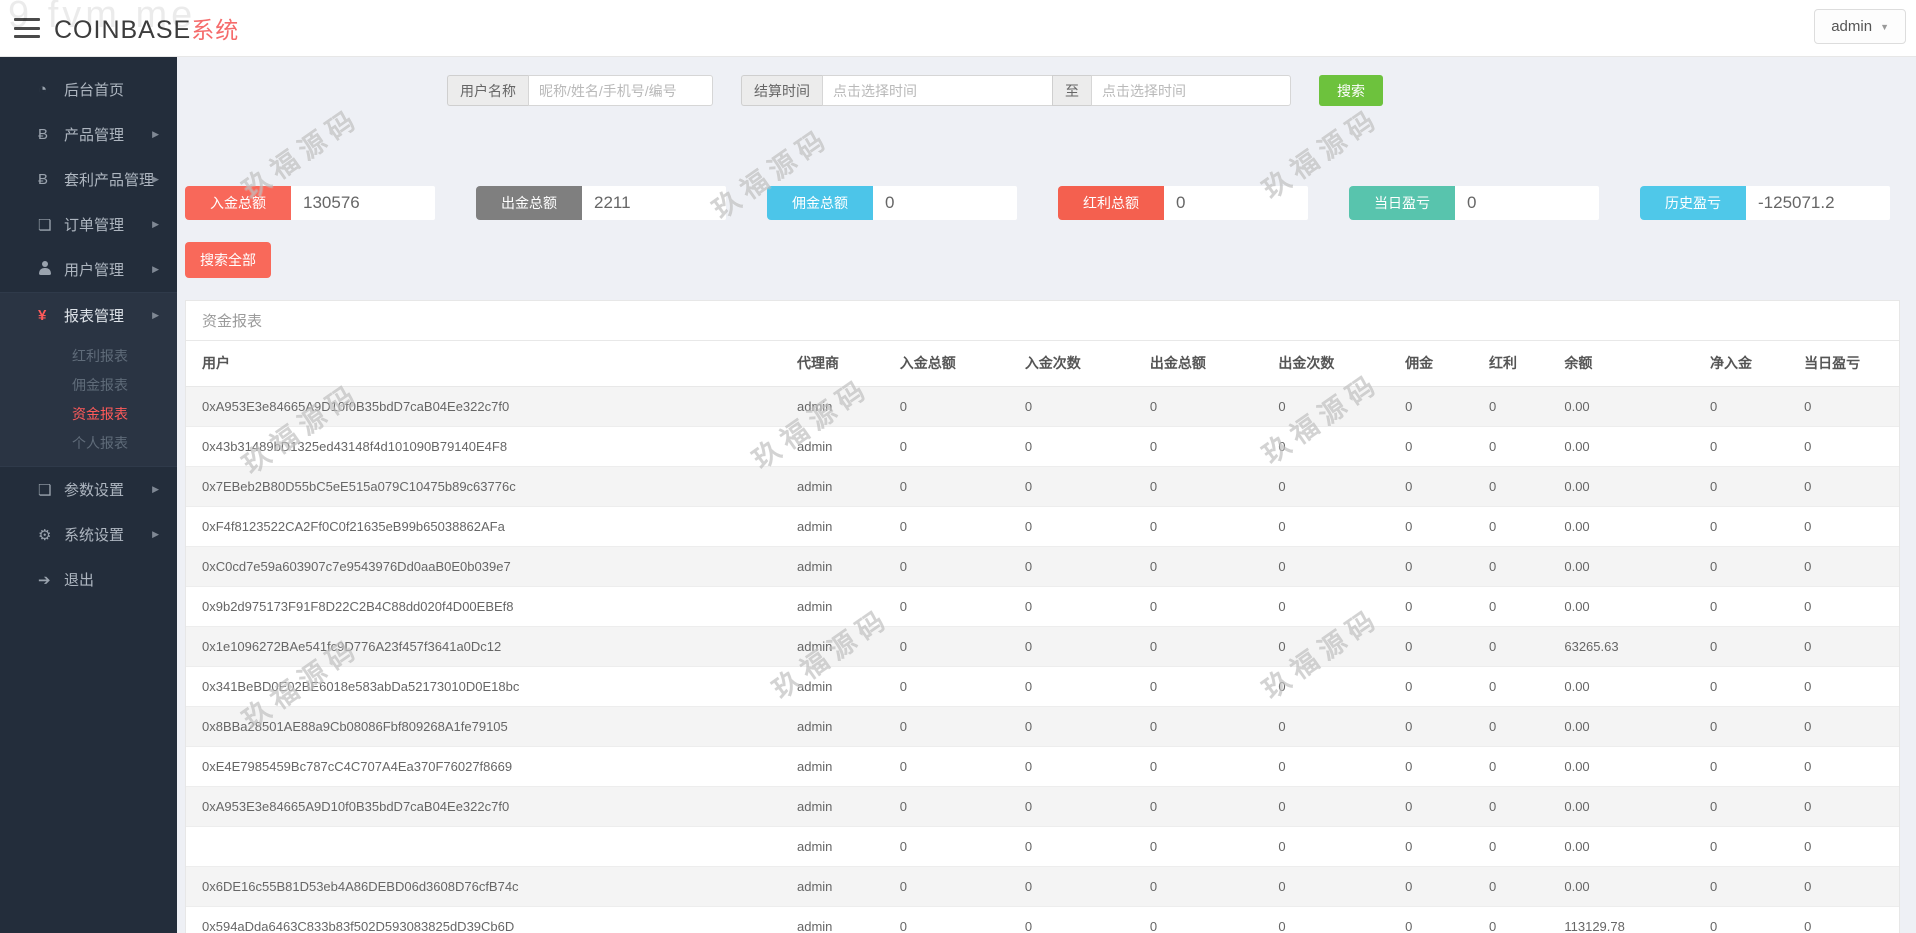  What do you see at coordinates (937, 90) in the screenshot?
I see `time-start-input` at bounding box center [937, 90].